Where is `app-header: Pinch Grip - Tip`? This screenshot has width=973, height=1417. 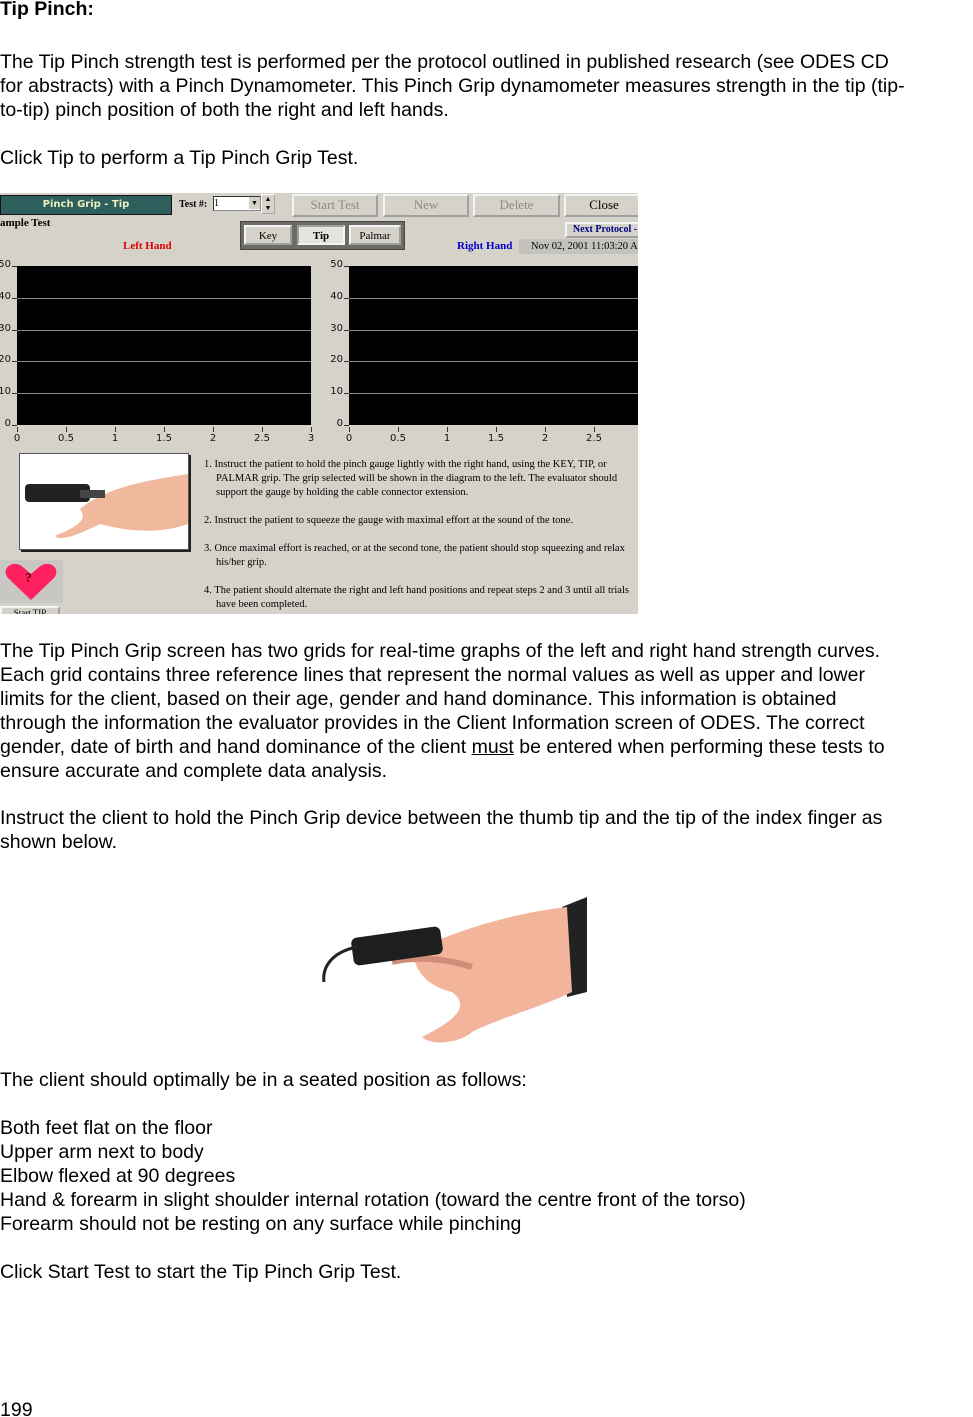 app-header: Pinch Grip - Tip is located at coordinates (86, 205).